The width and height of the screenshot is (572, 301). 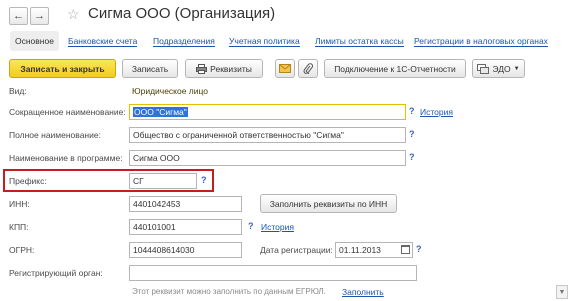 What do you see at coordinates (150, 68) in the screenshot?
I see `save-button: Записать` at bounding box center [150, 68].